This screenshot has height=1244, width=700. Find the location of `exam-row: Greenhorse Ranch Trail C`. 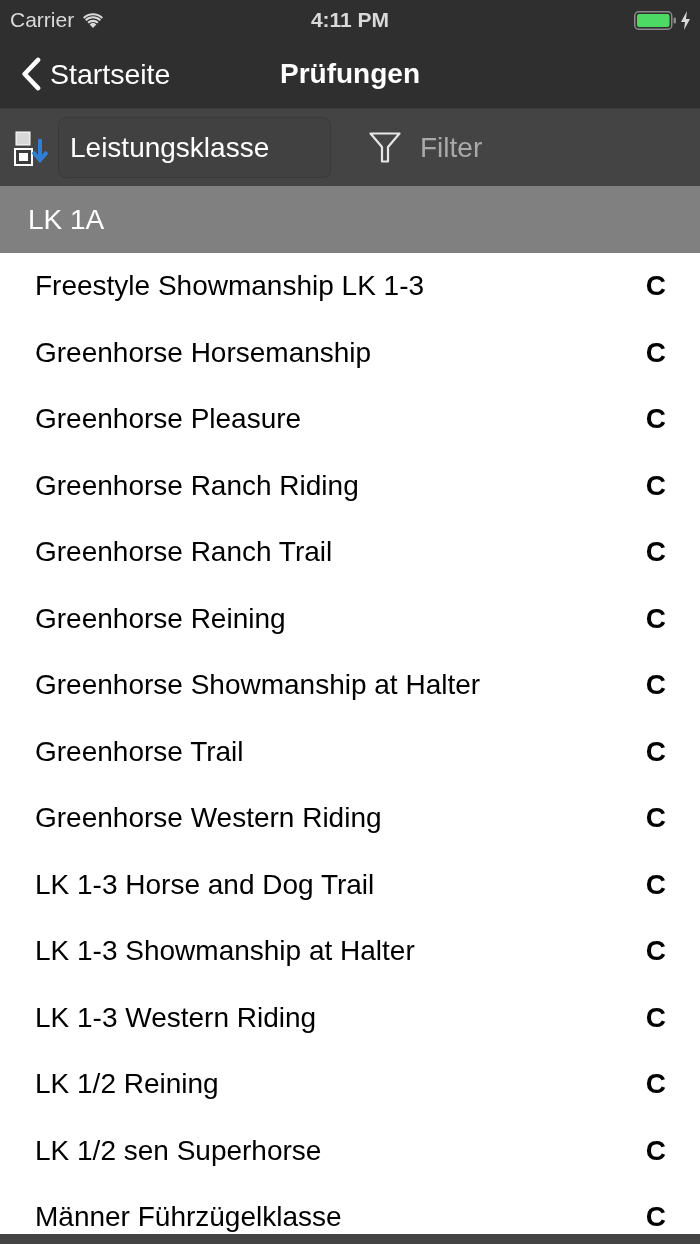

exam-row: Greenhorse Ranch Trail C is located at coordinates (350, 552).